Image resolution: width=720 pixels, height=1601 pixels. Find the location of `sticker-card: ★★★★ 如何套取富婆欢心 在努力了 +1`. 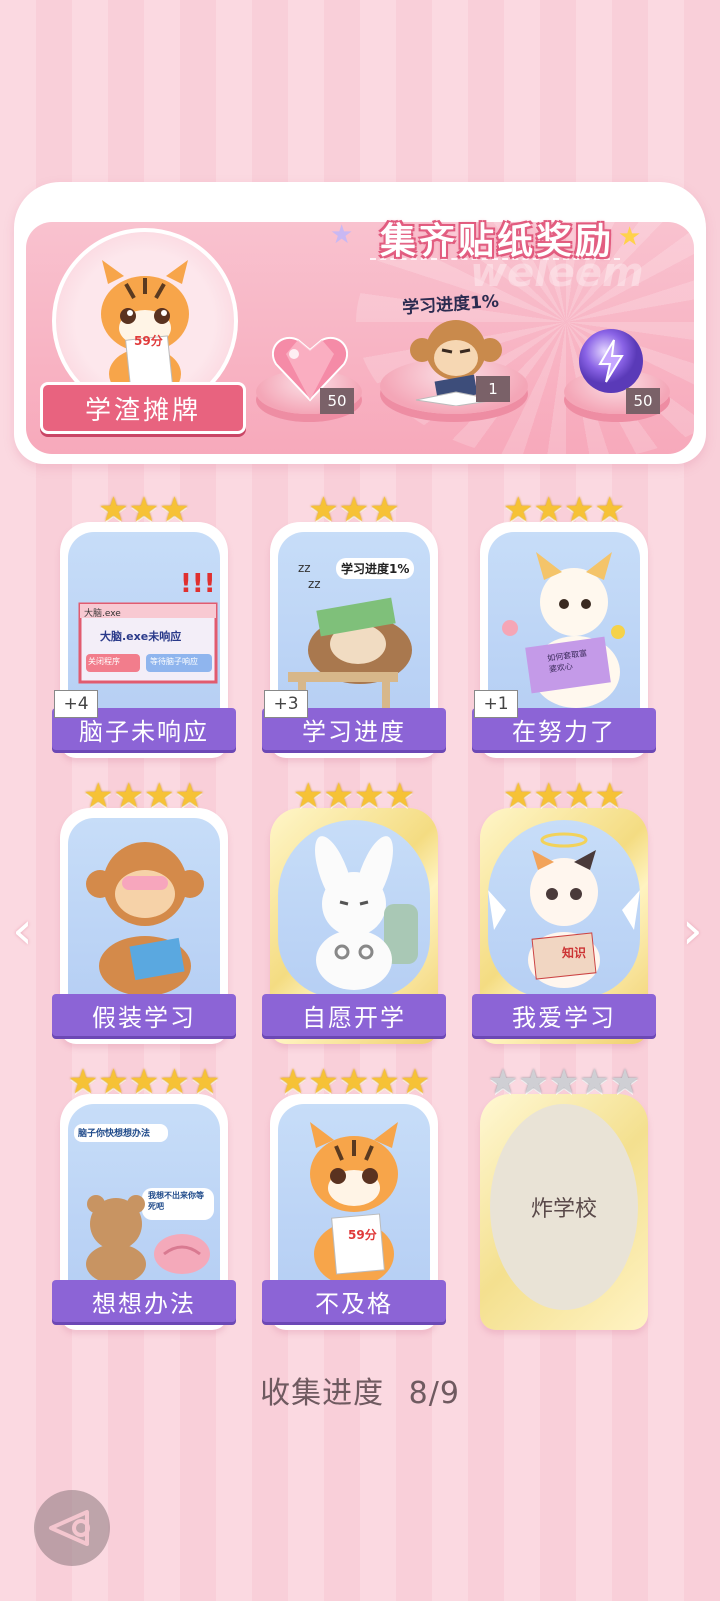

sticker-card: ★★★★ 如何套取富婆欢心 在努力了 +1 is located at coordinates (564, 625).